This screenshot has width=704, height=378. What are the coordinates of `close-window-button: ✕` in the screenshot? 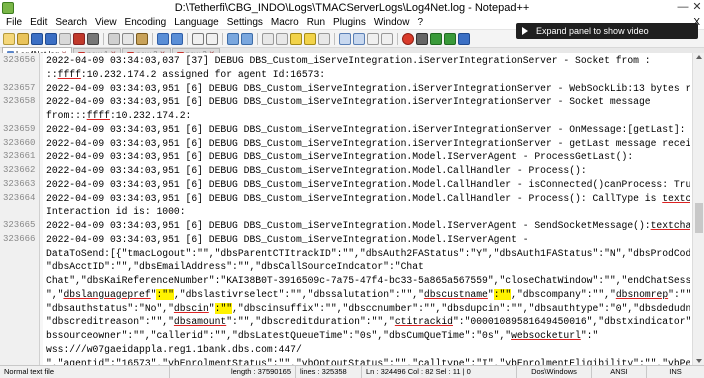 It's located at (697, 7).